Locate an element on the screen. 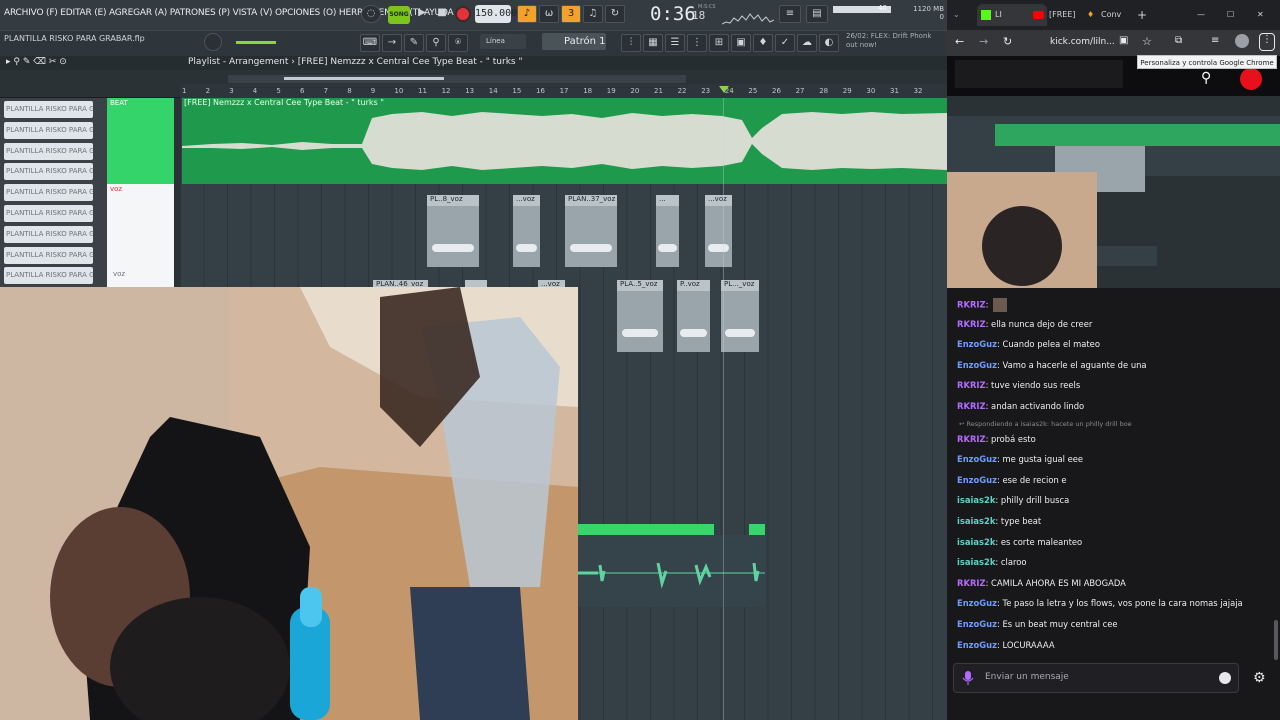 This screenshot has width=1280, height=720. tab-youtube: [FREE] is located at coordinates (1063, 15).